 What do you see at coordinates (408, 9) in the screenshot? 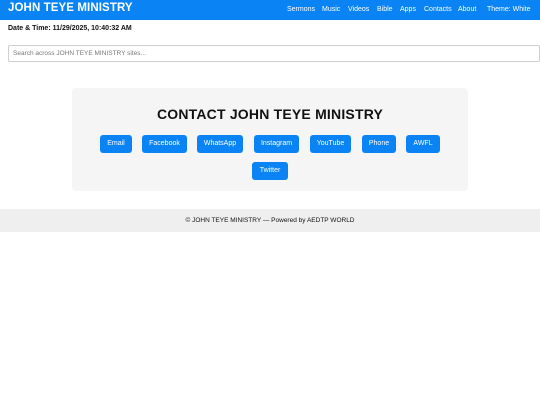
I see `nav-link-apps: Apps` at bounding box center [408, 9].